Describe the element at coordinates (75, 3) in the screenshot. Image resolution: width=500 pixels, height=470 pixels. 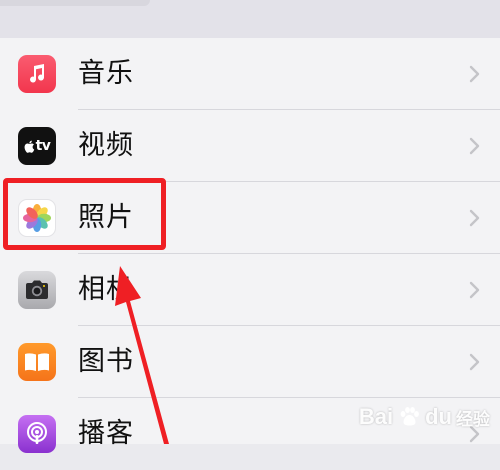
I see `previous-group-edge` at that location.